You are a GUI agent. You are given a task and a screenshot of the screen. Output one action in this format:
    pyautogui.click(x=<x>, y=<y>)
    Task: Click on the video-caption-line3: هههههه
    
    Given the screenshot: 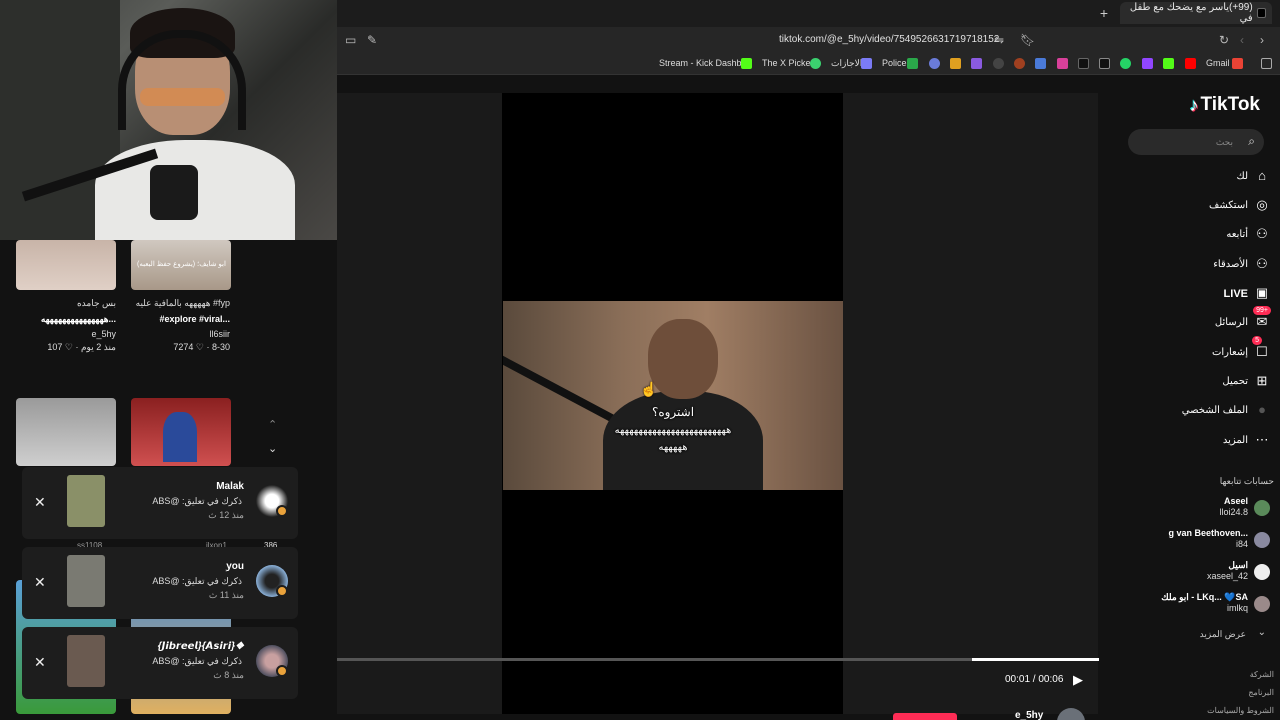 What is the action you would take?
    pyautogui.click(x=673, y=447)
    